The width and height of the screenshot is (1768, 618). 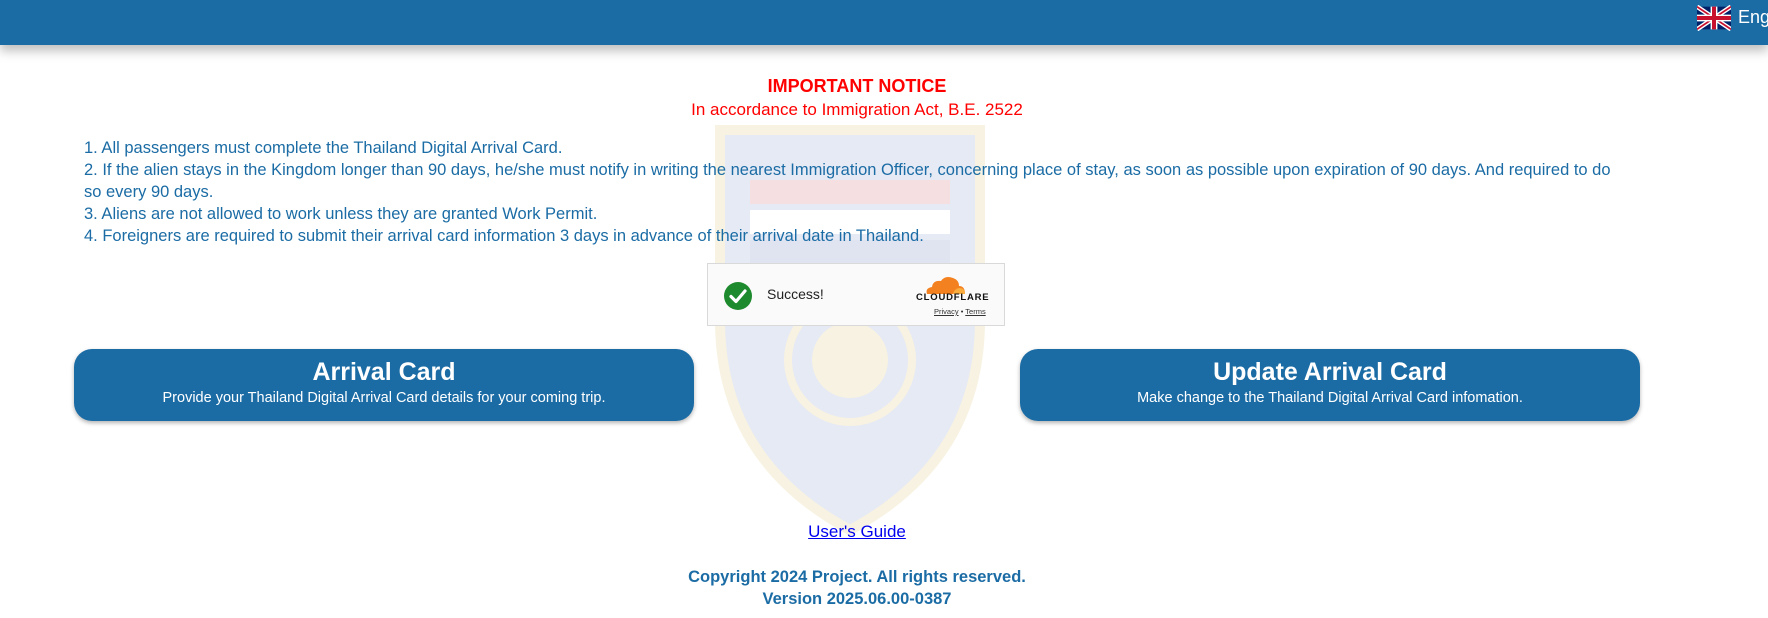 What do you see at coordinates (1753, 17) in the screenshot?
I see `language-label: English` at bounding box center [1753, 17].